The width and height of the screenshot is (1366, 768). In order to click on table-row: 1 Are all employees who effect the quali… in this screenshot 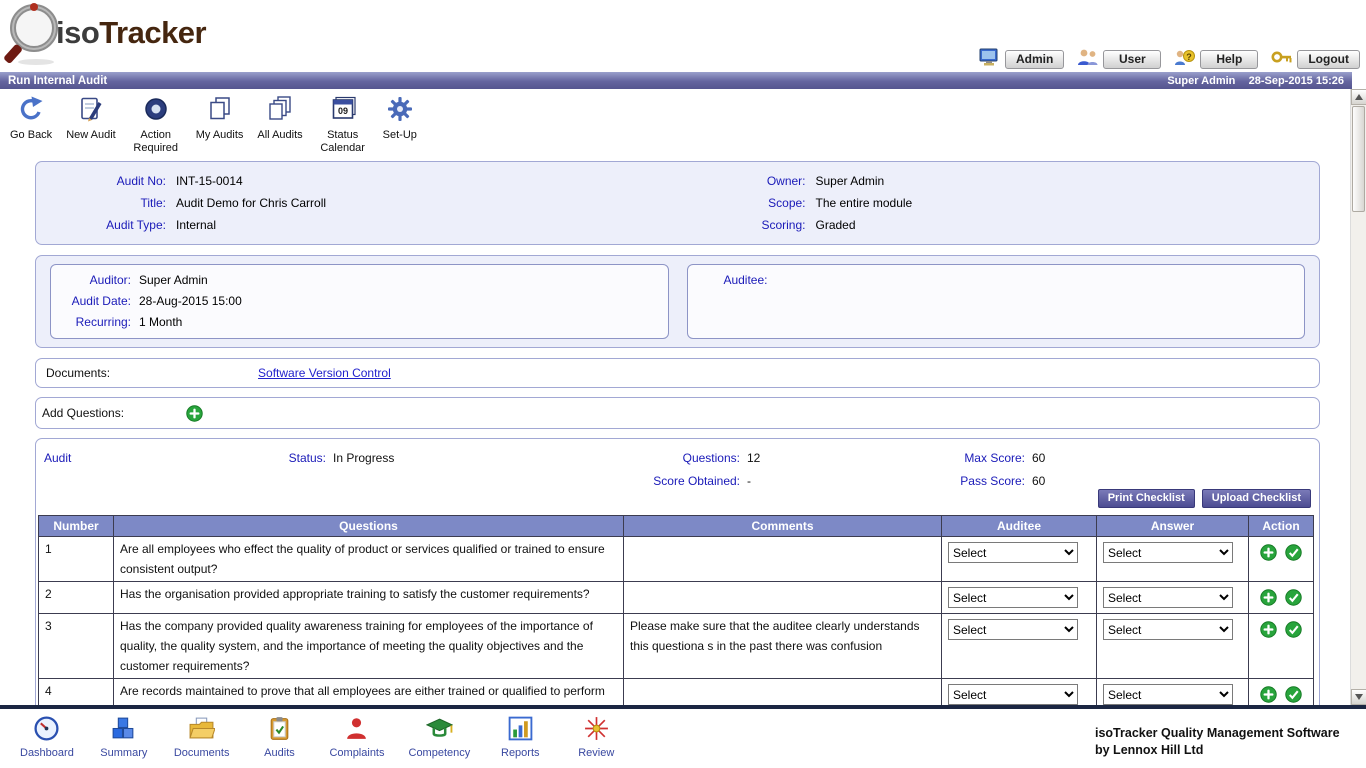, I will do `click(676, 559)`.